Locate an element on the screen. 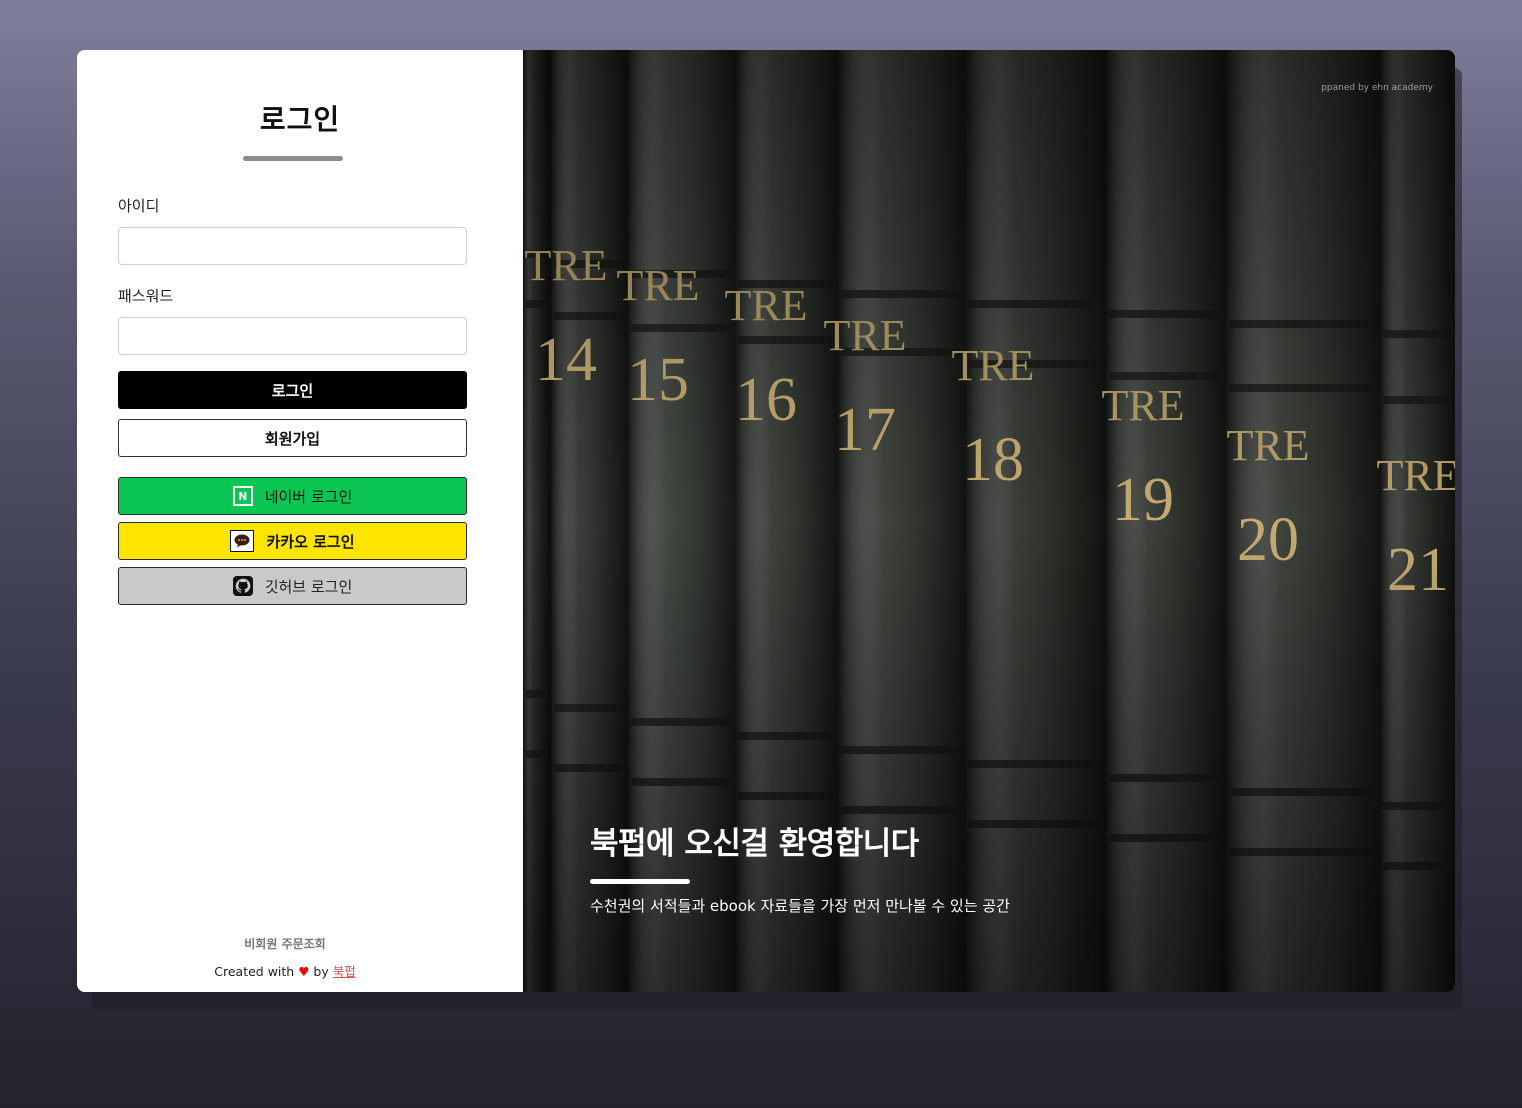  naver-login-label: 네이버 로그인 is located at coordinates (308, 496).